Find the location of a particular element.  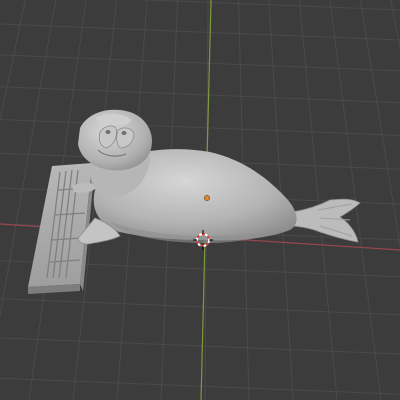

seal-head is located at coordinates (115, 140).